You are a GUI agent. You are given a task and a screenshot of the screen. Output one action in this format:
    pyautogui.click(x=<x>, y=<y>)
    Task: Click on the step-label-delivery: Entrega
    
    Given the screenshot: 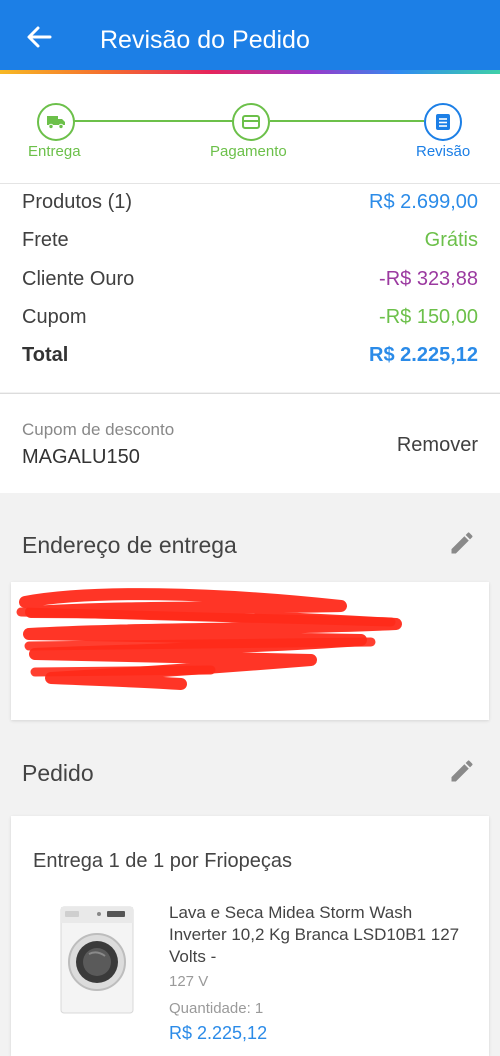 What is the action you would take?
    pyautogui.click(x=54, y=151)
    